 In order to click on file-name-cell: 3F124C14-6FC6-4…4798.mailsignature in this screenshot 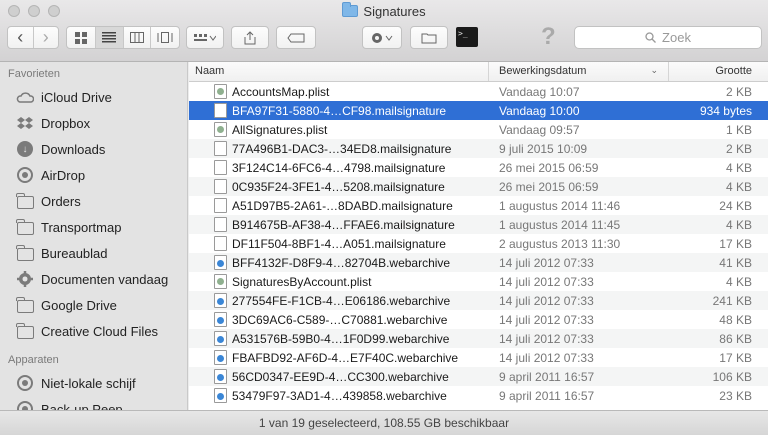, I will do `click(339, 167)`.